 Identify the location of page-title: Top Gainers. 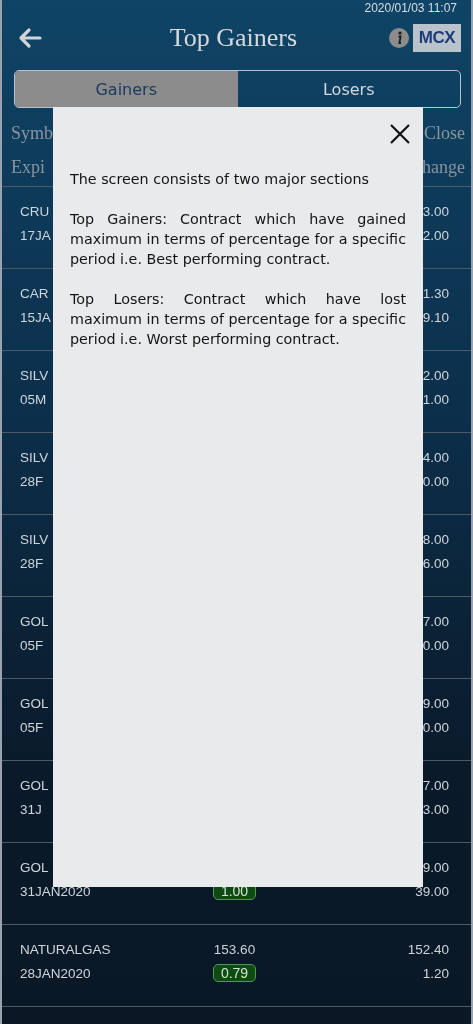
(233, 38).